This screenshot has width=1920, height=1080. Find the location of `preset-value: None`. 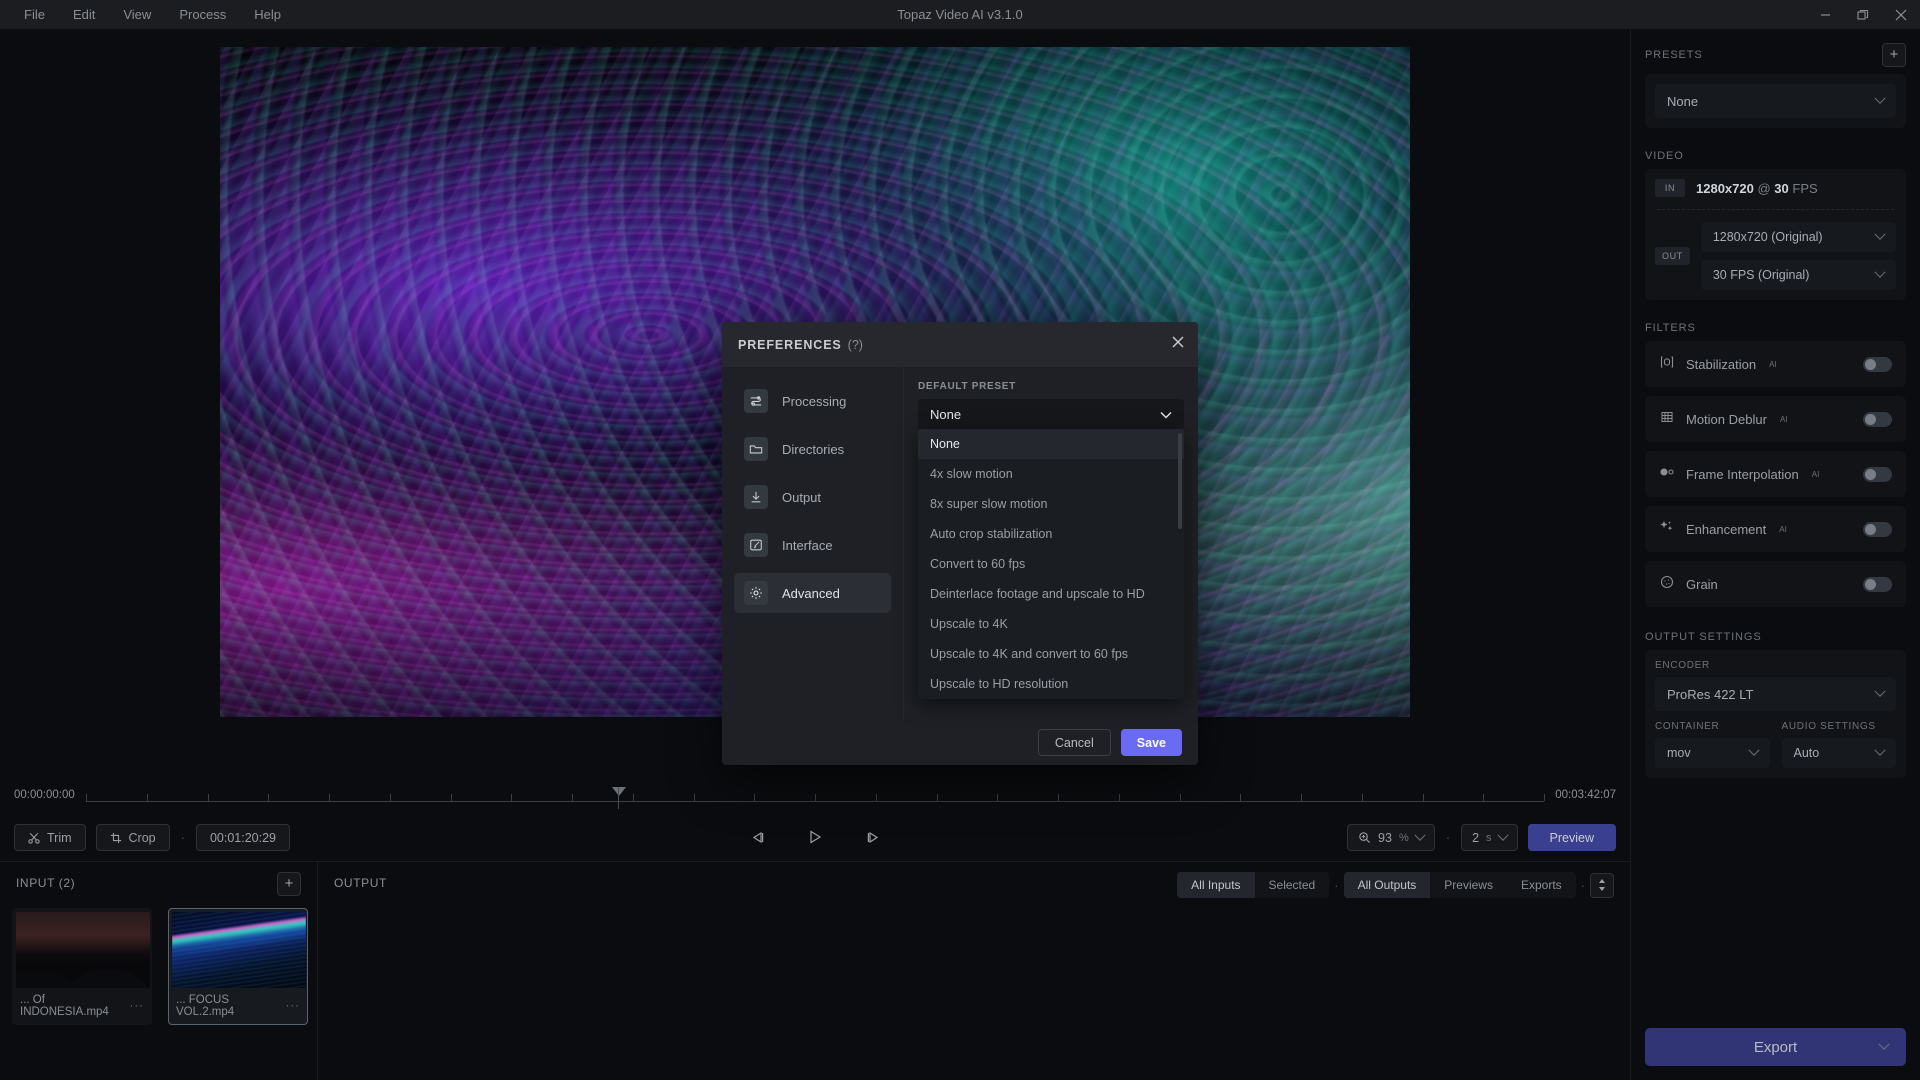

preset-value: None is located at coordinates (1683, 101).